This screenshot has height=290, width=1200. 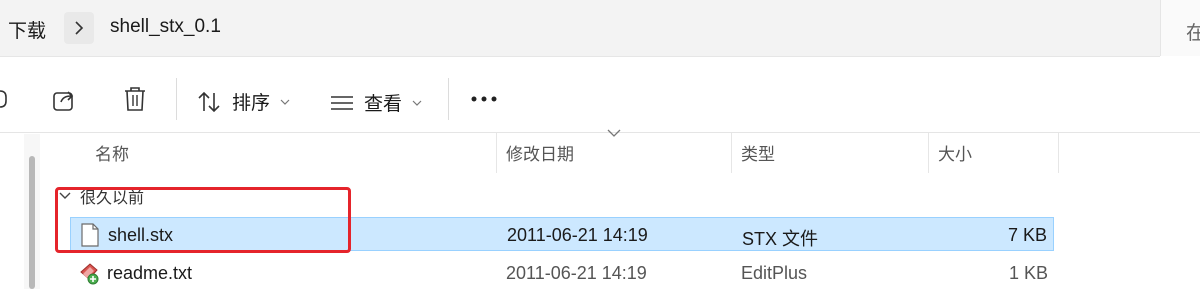 What do you see at coordinates (209, 101) in the screenshot?
I see `sort-icon` at bounding box center [209, 101].